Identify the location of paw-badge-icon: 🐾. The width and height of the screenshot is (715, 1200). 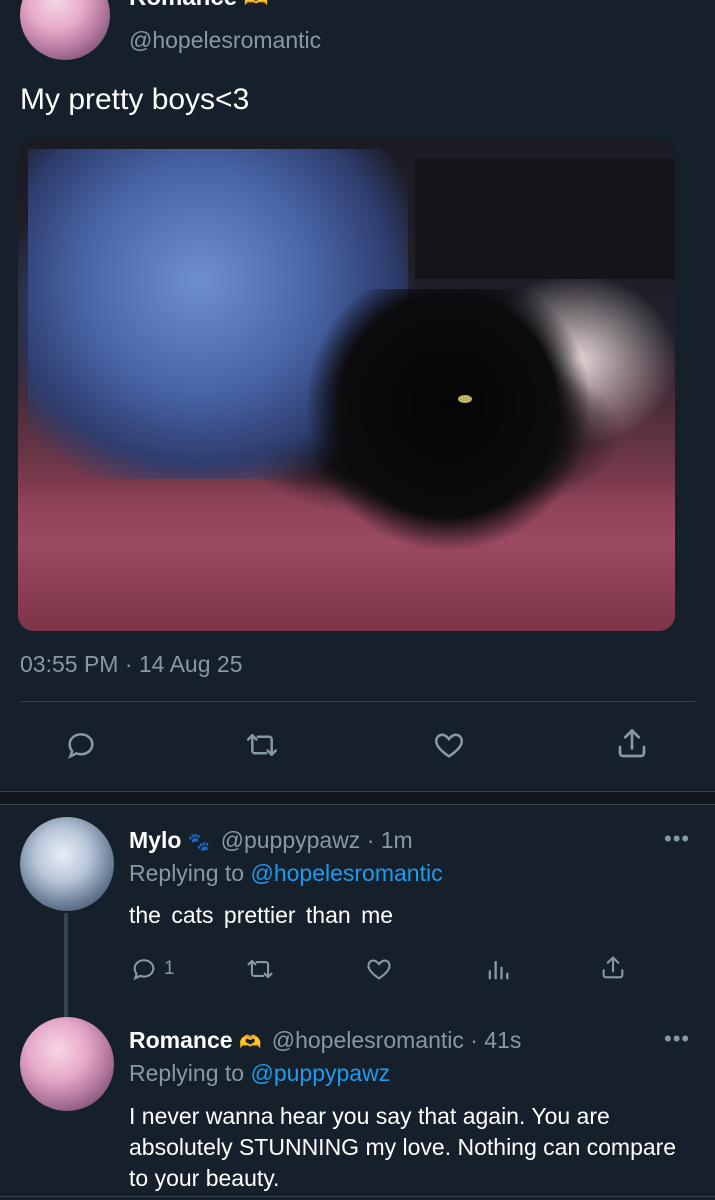
(199, 842).